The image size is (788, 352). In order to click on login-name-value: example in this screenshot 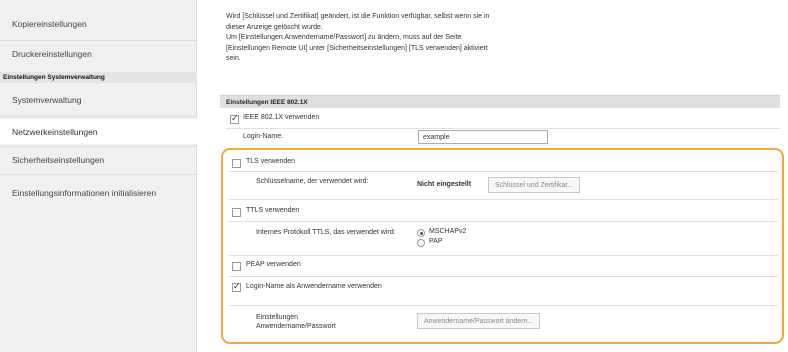, I will do `click(436, 137)`.